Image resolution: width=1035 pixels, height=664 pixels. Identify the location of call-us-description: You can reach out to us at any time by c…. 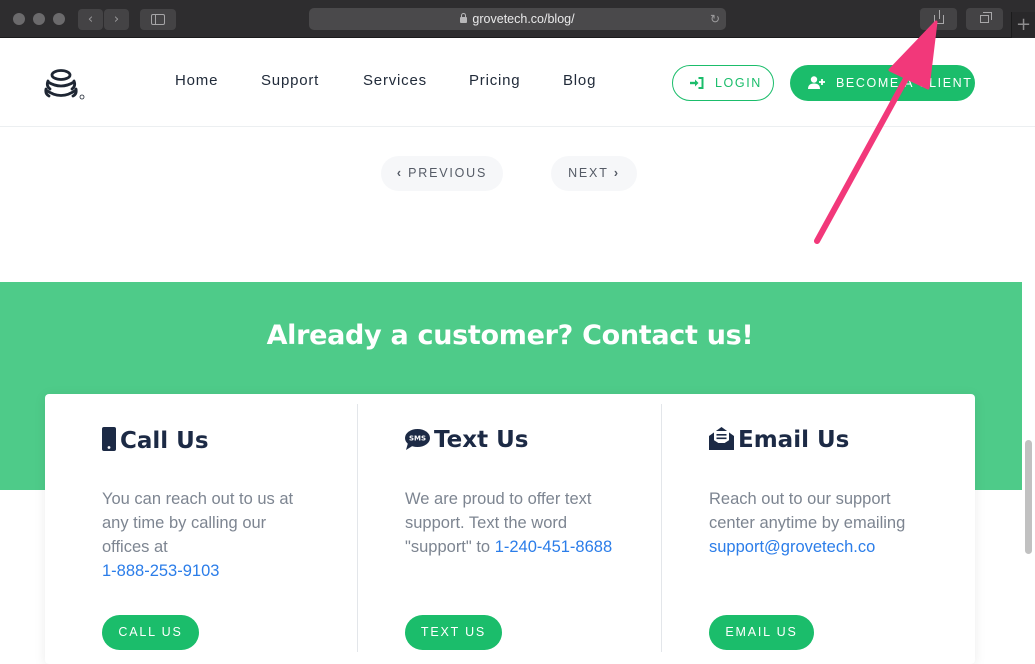
(209, 535).